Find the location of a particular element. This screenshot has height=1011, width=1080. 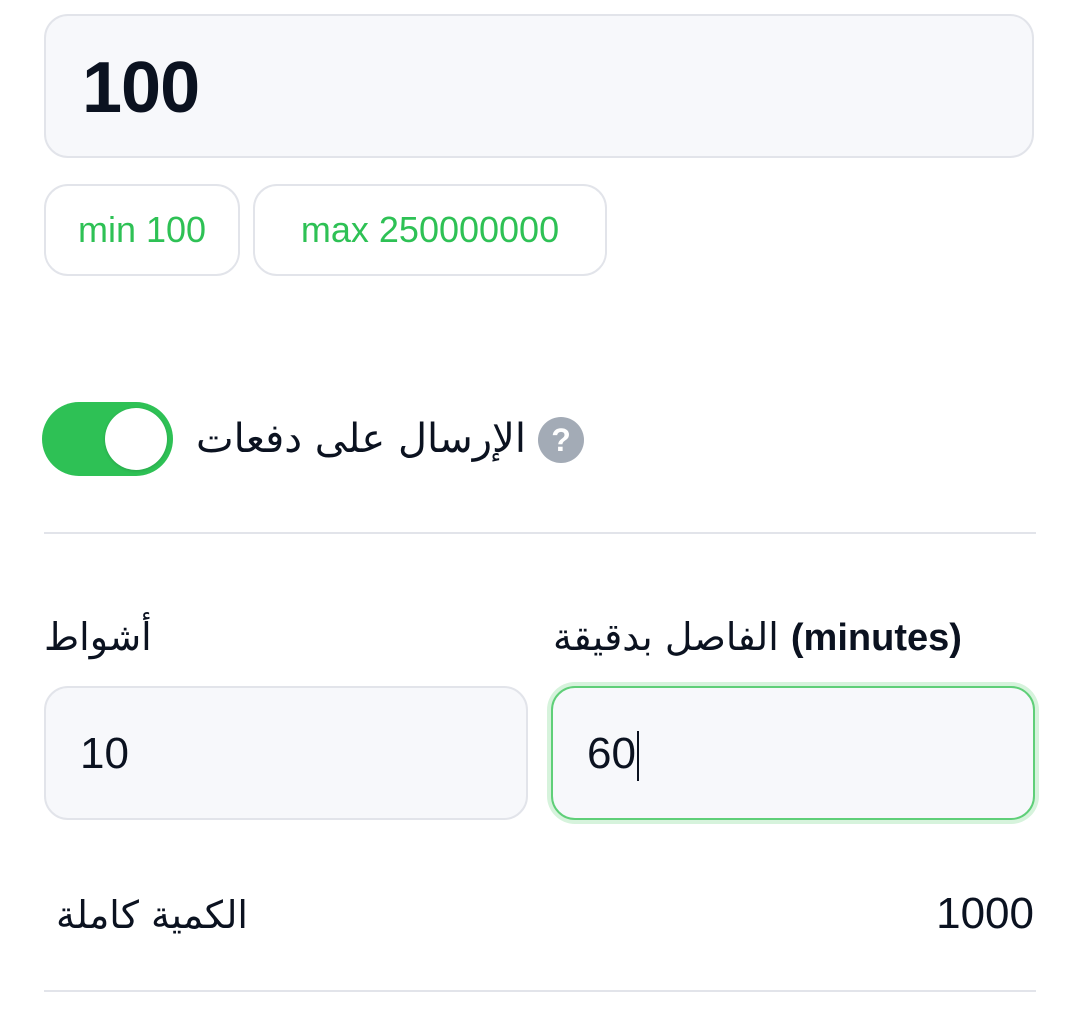

interval-label: الفاصل بدقيقة (minutes) is located at coordinates (757, 637).